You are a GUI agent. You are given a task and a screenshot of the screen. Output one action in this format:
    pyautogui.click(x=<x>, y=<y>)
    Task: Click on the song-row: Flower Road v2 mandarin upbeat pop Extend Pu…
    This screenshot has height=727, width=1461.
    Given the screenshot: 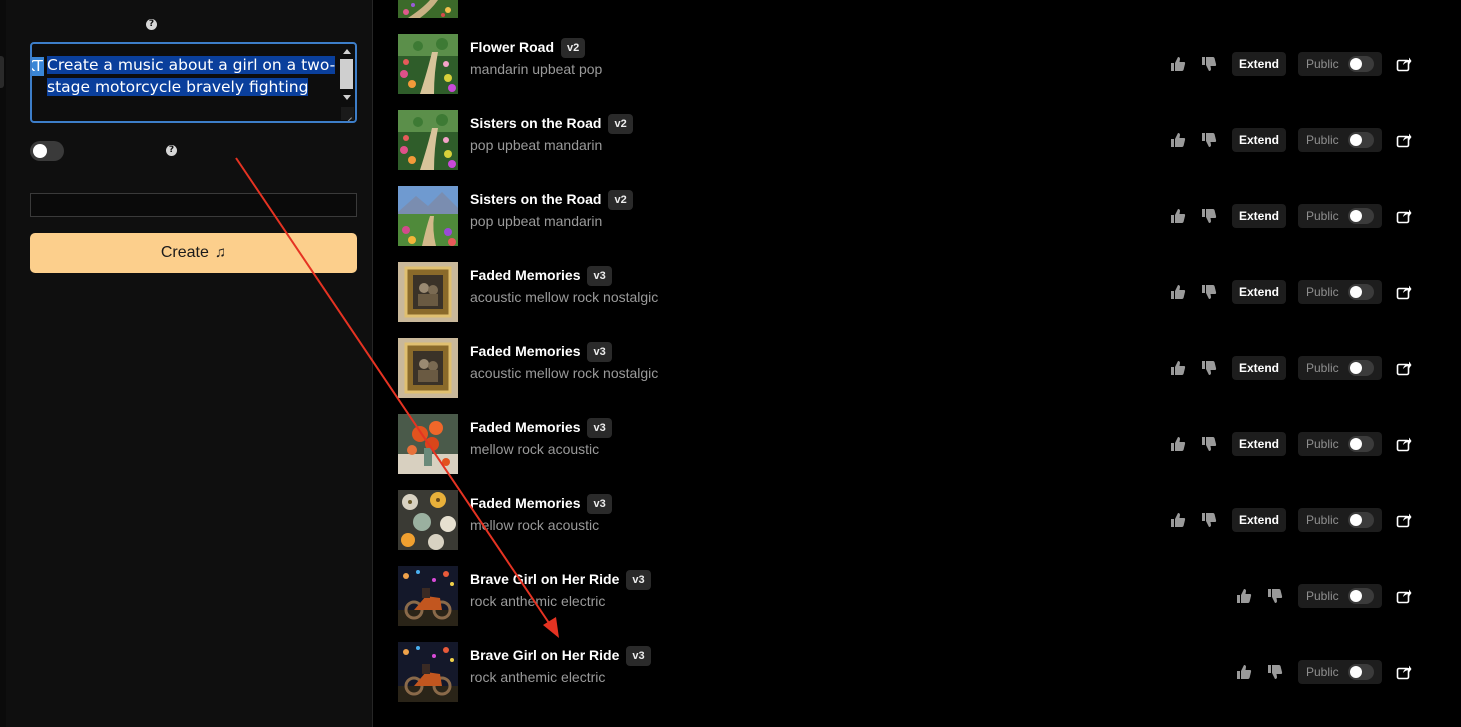 What is the action you would take?
    pyautogui.click(x=913, y=64)
    